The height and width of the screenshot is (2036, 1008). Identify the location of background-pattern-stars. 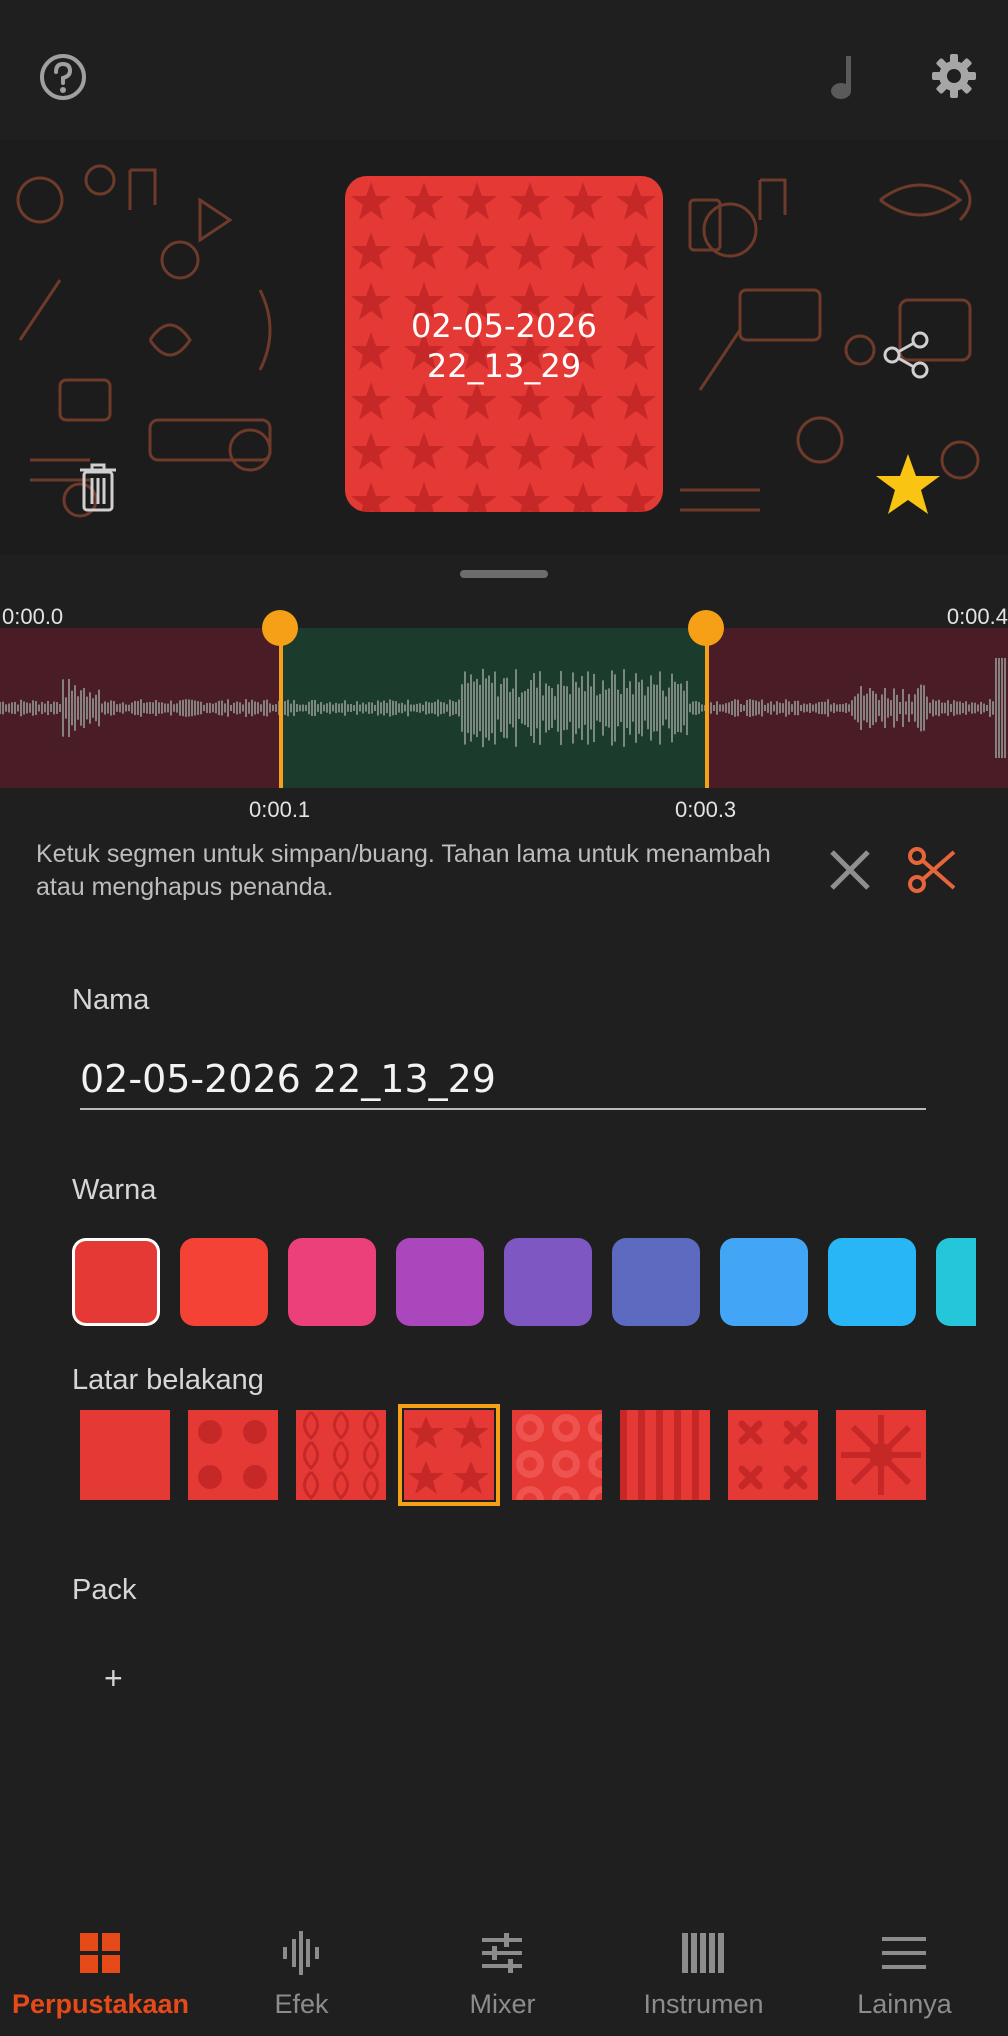
(449, 1455).